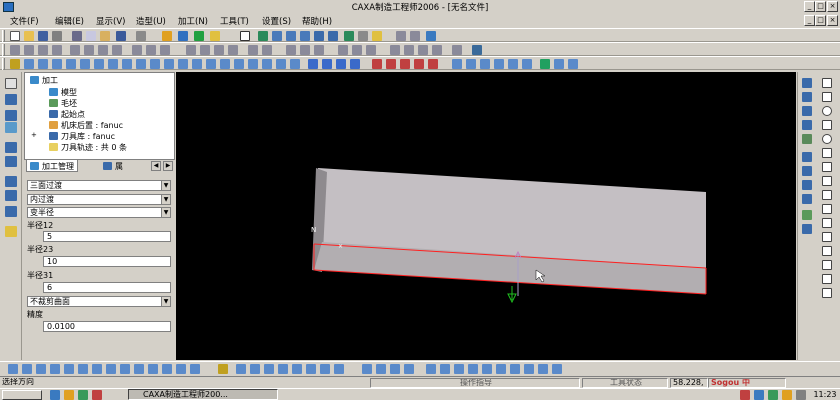 The image size is (840, 400). Describe the element at coordinates (827, 97) in the screenshot. I see `curve-icon` at that location.